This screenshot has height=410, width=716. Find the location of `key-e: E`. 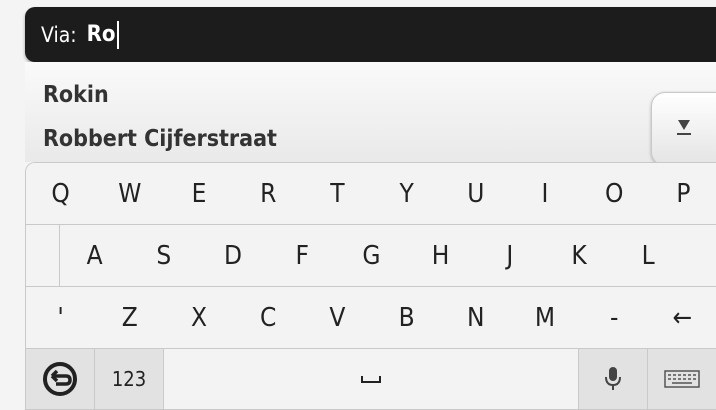

key-e: E is located at coordinates (199, 194).